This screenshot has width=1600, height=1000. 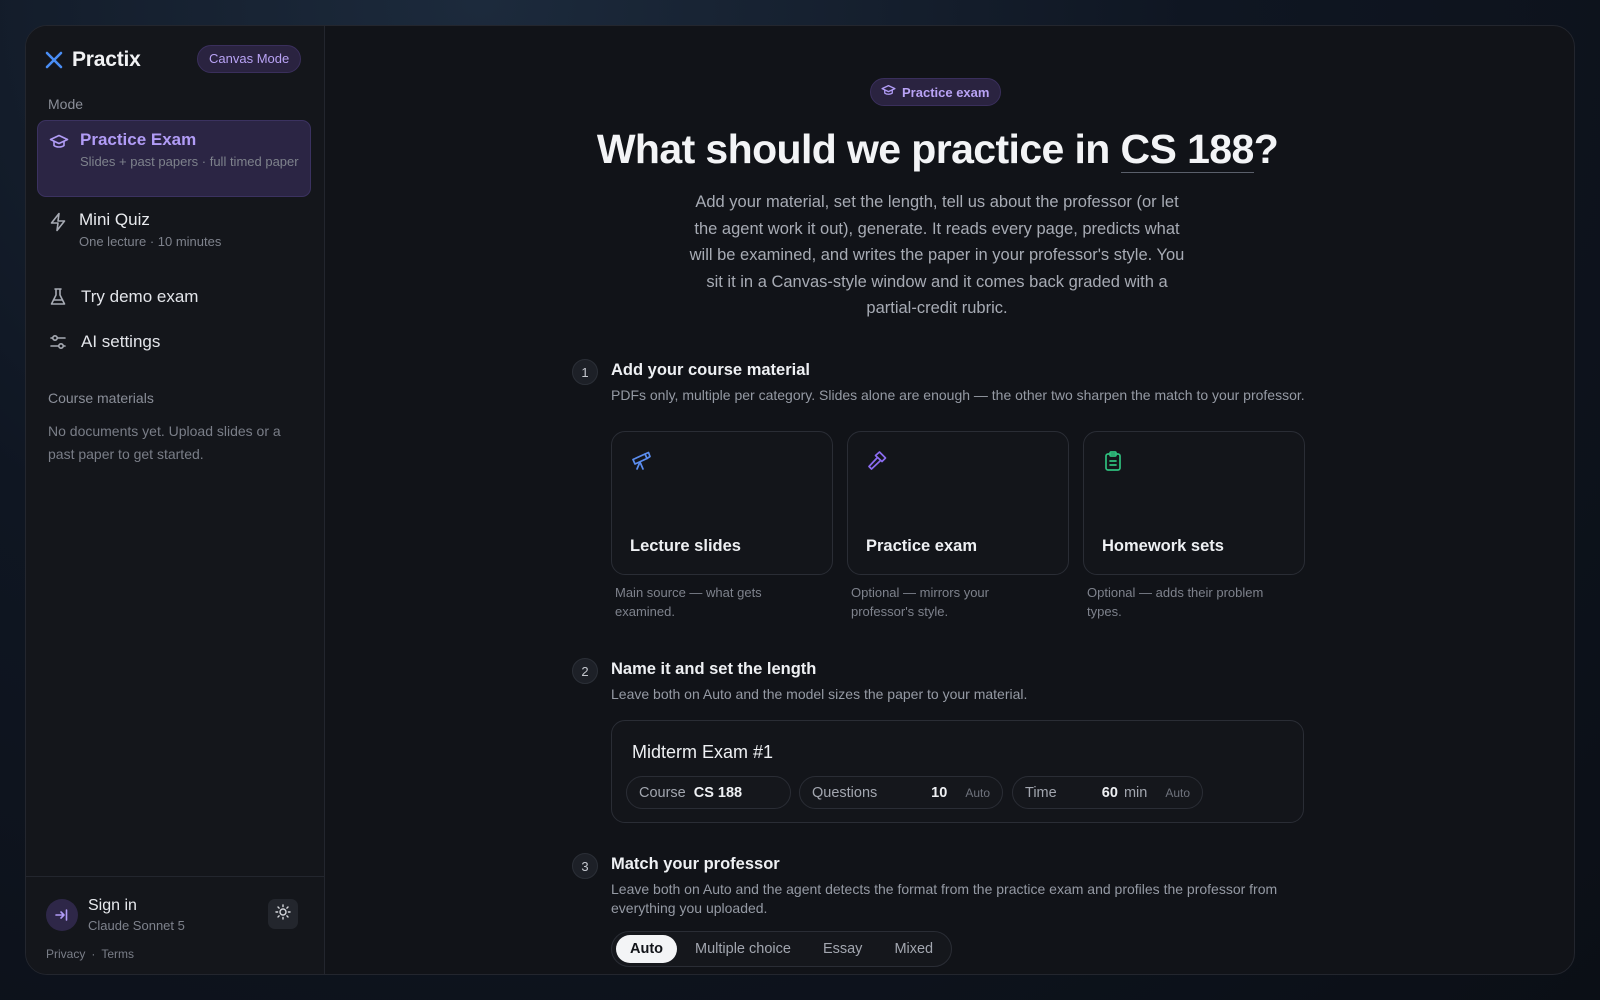 I want to click on nav-item-try-demo-exam: Try demo exam, so click(x=123, y=297).